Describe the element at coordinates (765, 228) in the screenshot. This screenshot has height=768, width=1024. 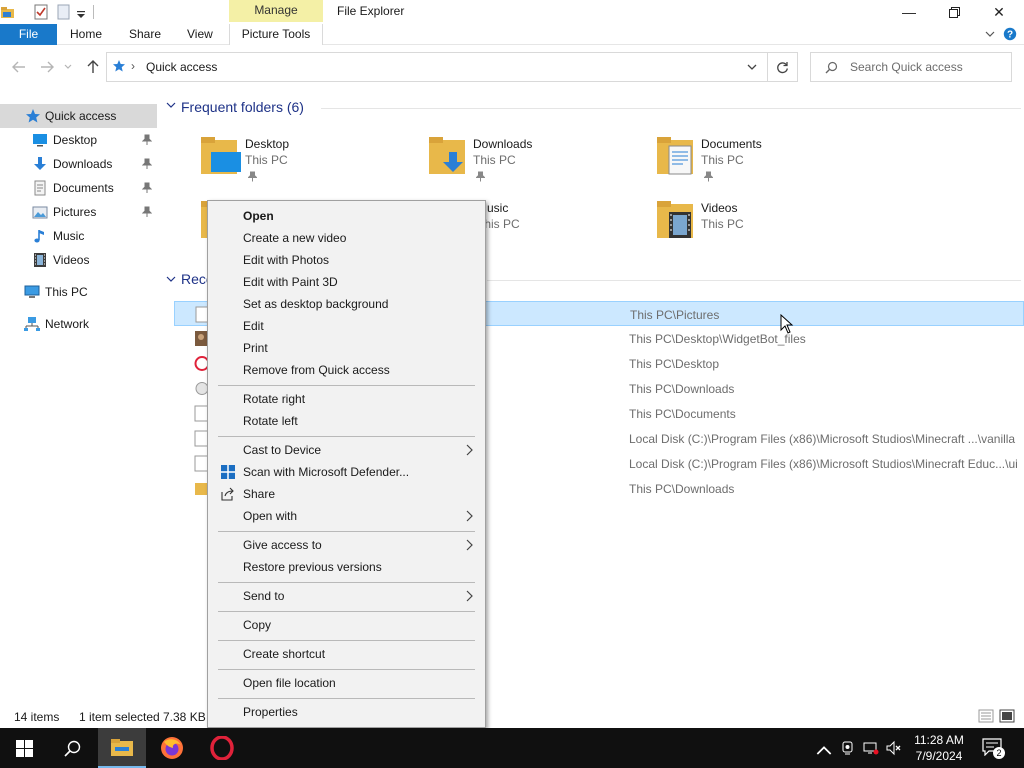
I see `folder-tile-videos: Videos This PC` at that location.